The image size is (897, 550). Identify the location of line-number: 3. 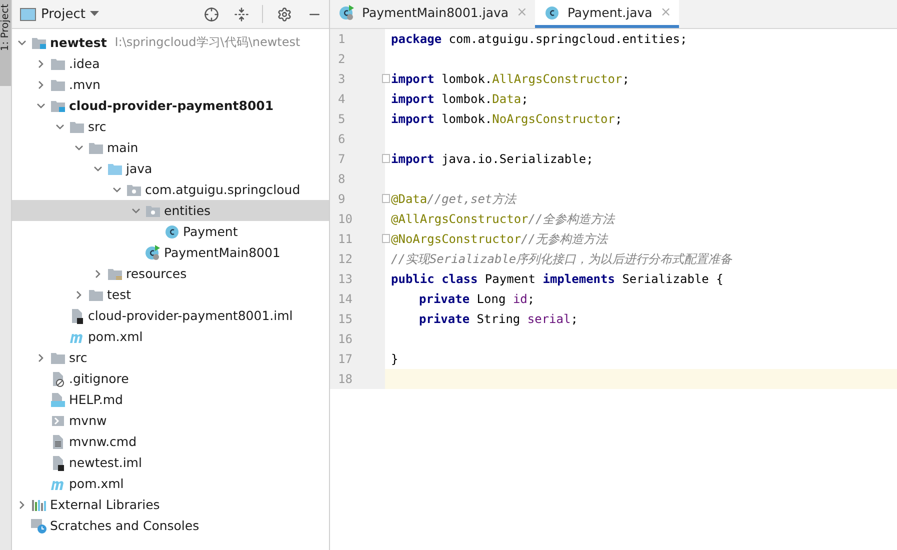
(342, 79).